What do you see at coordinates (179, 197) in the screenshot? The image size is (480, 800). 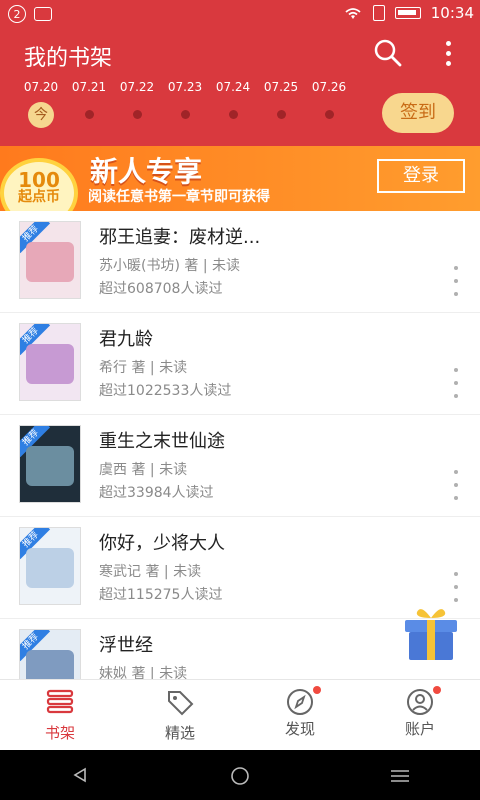 I see `banner-subtitle: 阅读任意书第一章节即可获得` at bounding box center [179, 197].